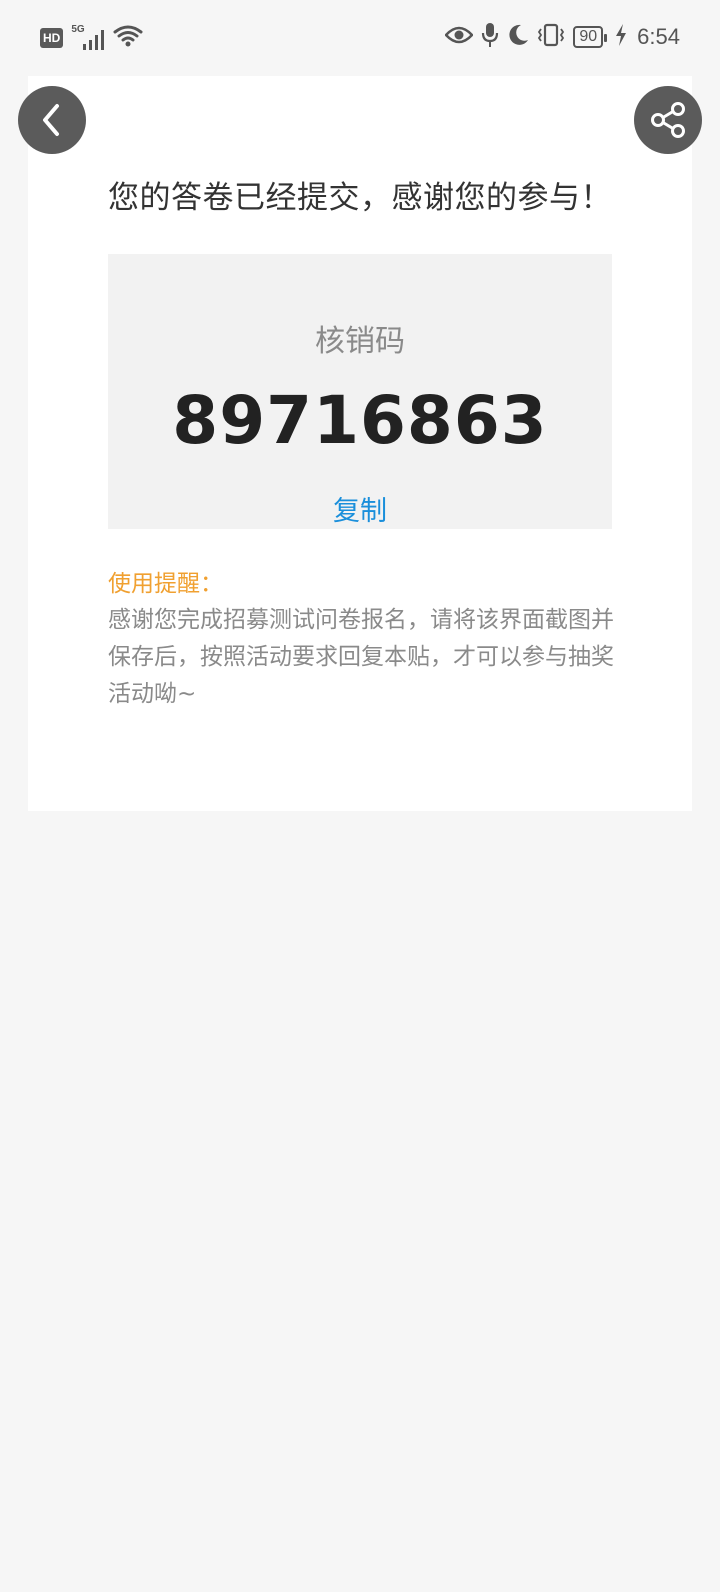  Describe the element at coordinates (459, 37) in the screenshot. I see `eye-icon` at that location.